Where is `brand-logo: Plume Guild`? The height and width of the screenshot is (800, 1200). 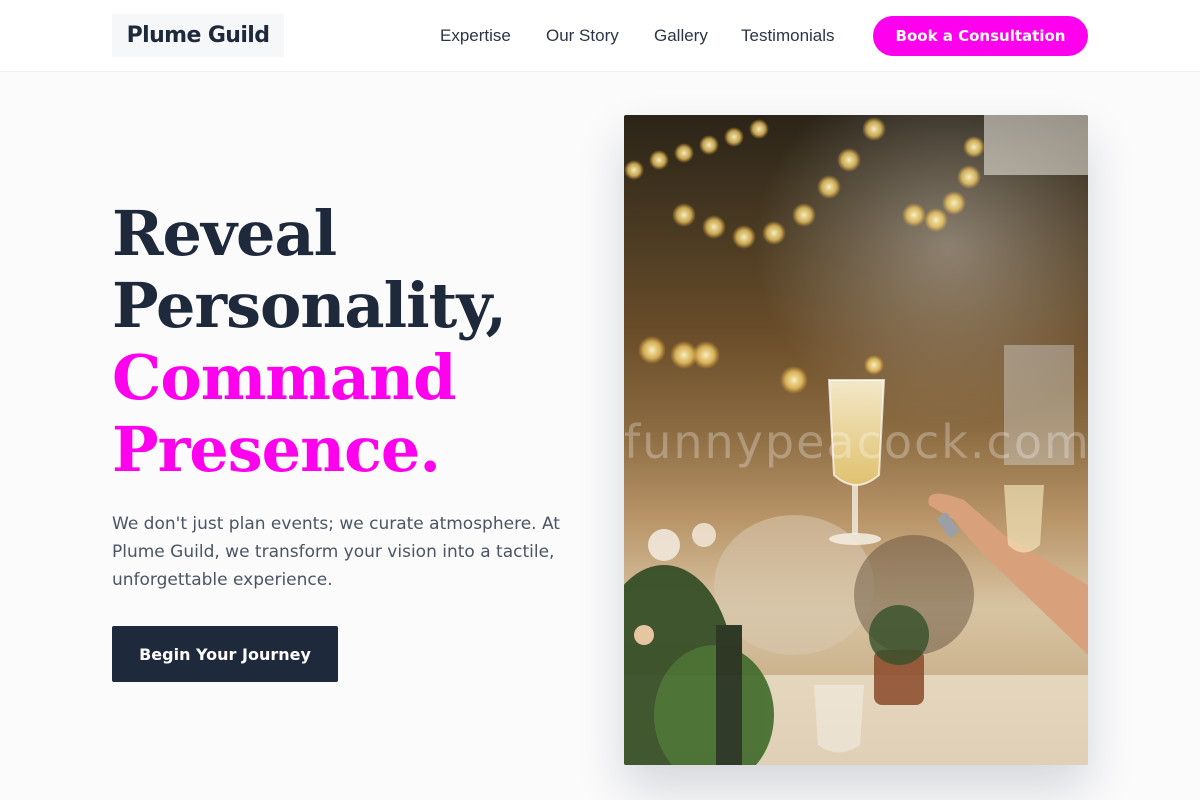 brand-logo: Plume Guild is located at coordinates (198, 35).